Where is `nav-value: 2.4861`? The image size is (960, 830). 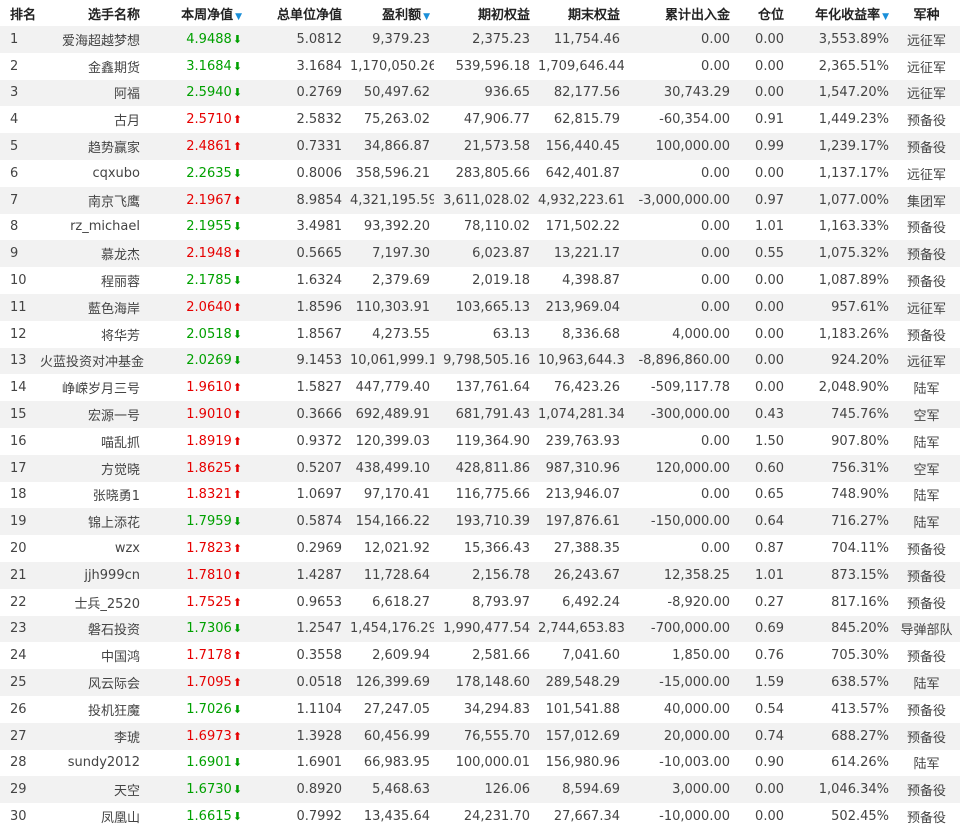
nav-value: 2.4861 is located at coordinates (209, 147).